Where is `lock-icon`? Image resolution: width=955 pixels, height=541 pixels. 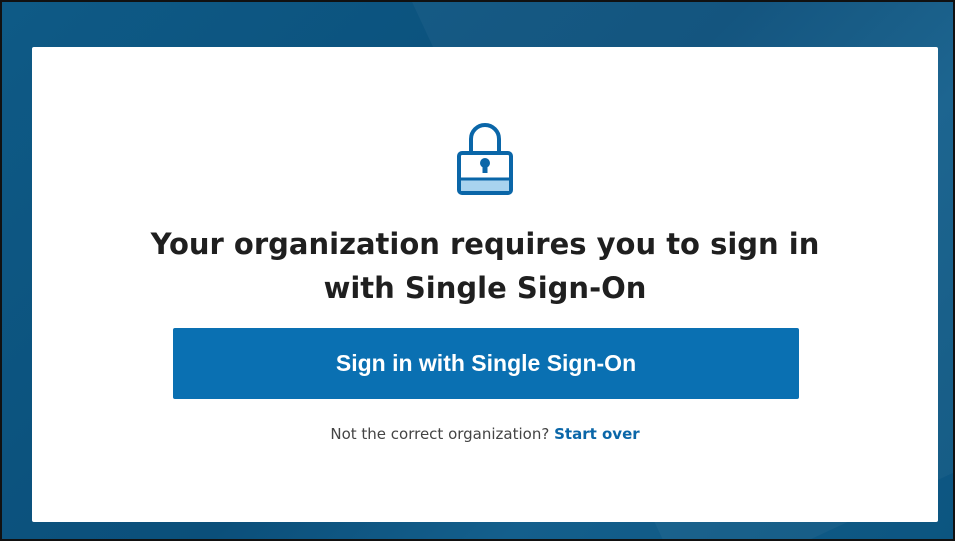 lock-icon is located at coordinates (485, 159).